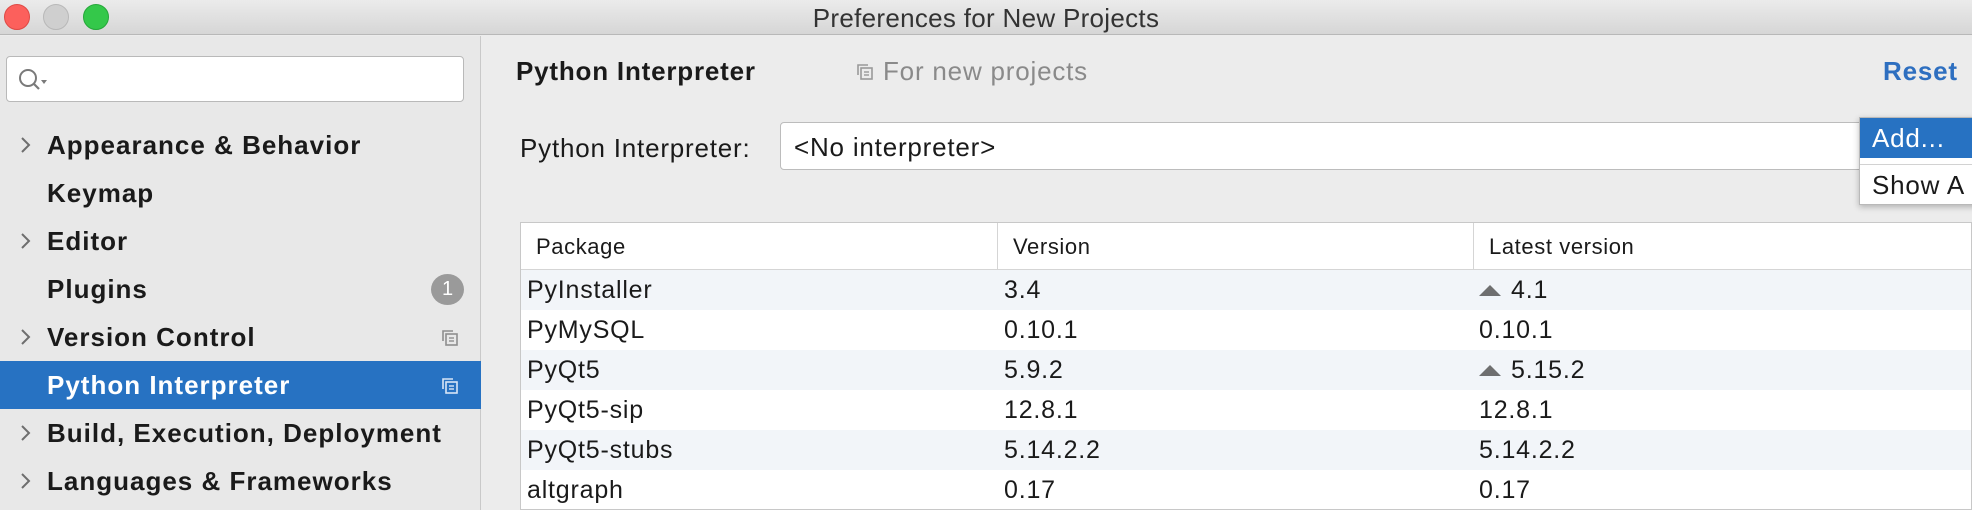 The height and width of the screenshot is (510, 1972). What do you see at coordinates (586, 330) in the screenshot?
I see `package-name: PyMySQL` at bounding box center [586, 330].